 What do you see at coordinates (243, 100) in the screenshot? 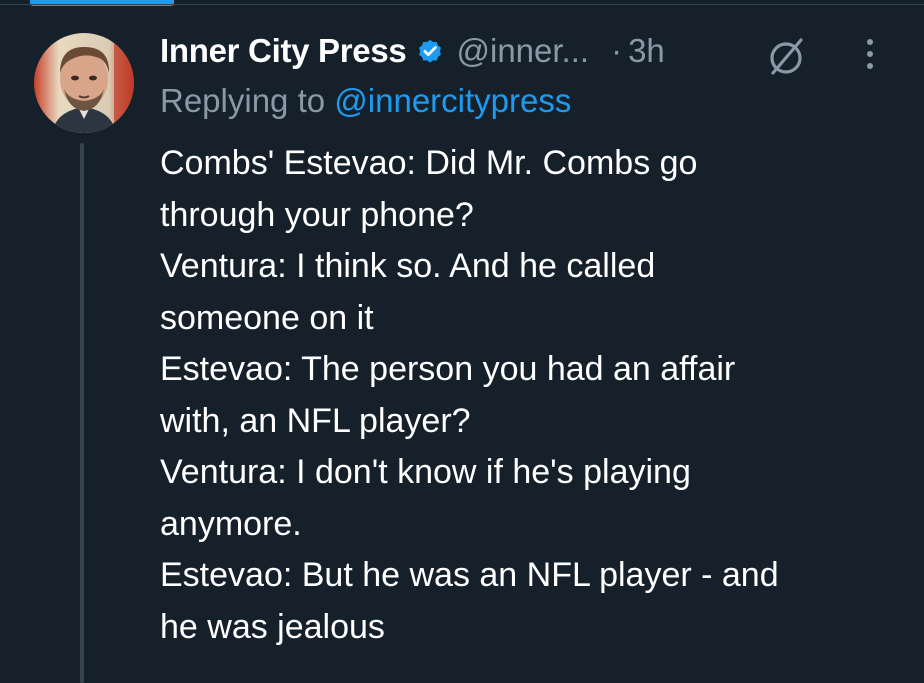
I see `replying-to-label: Replying to` at bounding box center [243, 100].